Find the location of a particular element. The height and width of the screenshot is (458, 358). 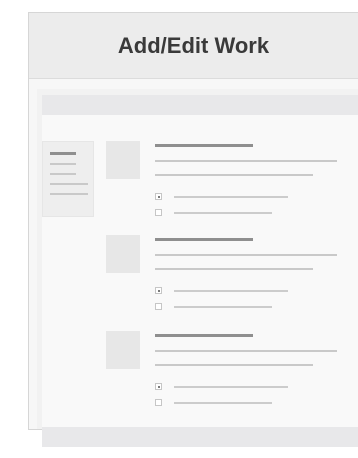

header-bar is located at coordinates (200, 105).